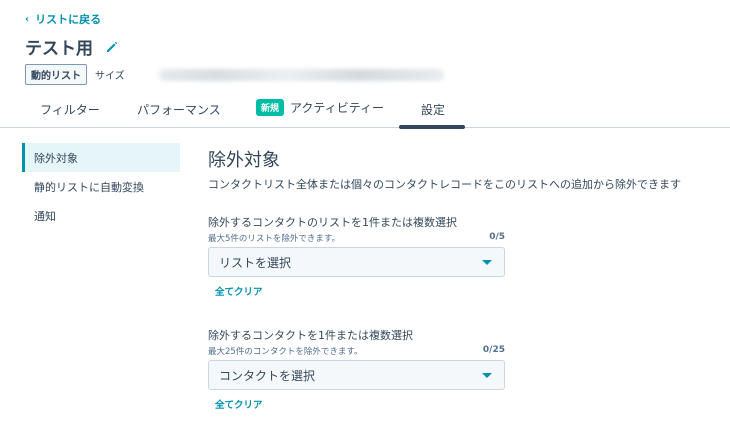 The image size is (730, 442). I want to click on sidebar-item-convert-static: 静的リストに自動変換, so click(101, 186).